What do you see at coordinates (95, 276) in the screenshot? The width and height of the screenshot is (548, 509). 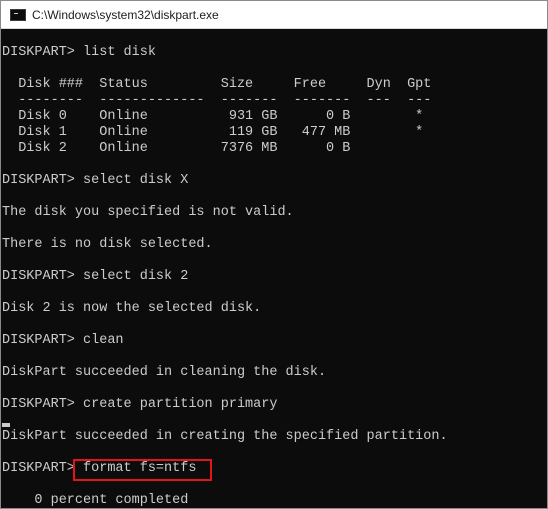 I see `console-line: DISKPART> select disk 2` at bounding box center [95, 276].